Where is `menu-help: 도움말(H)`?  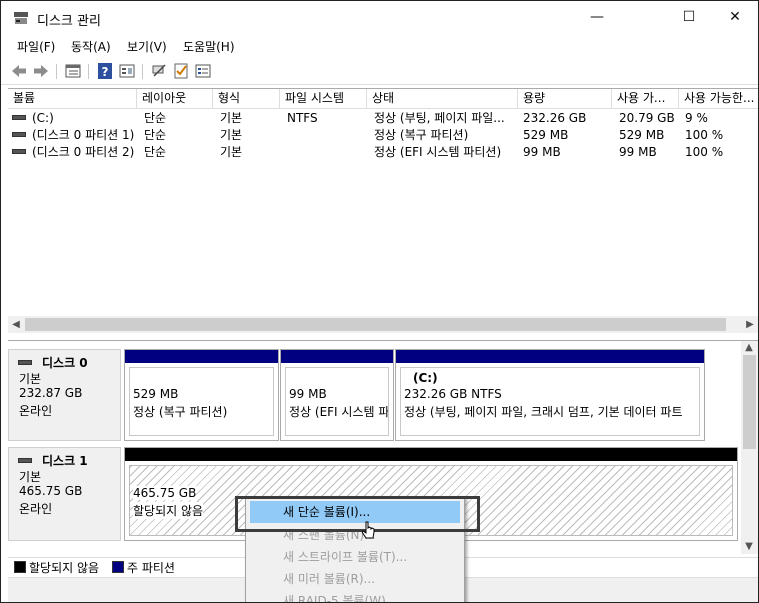
menu-help: 도움말(H) is located at coordinates (209, 46).